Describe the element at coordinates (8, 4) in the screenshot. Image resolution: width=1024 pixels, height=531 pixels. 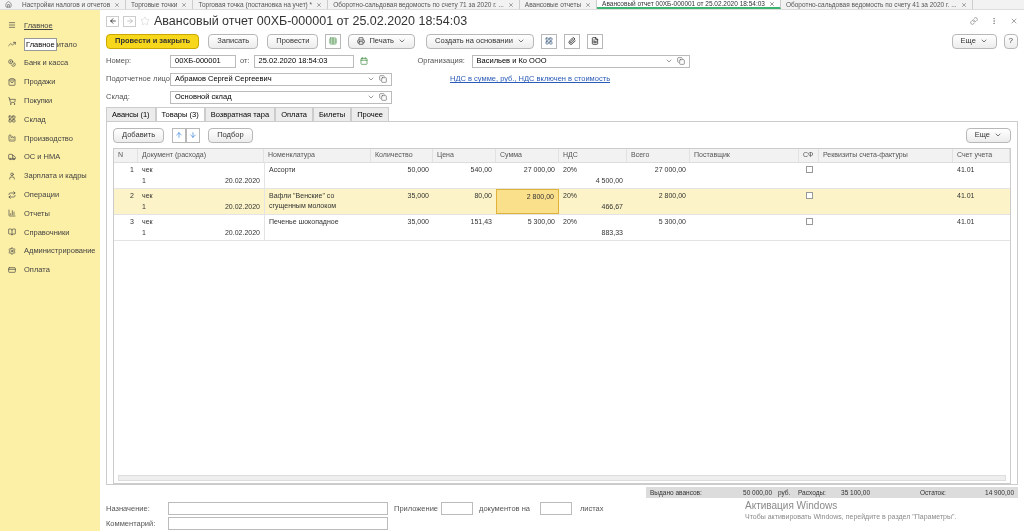
I see `home-icon` at that location.